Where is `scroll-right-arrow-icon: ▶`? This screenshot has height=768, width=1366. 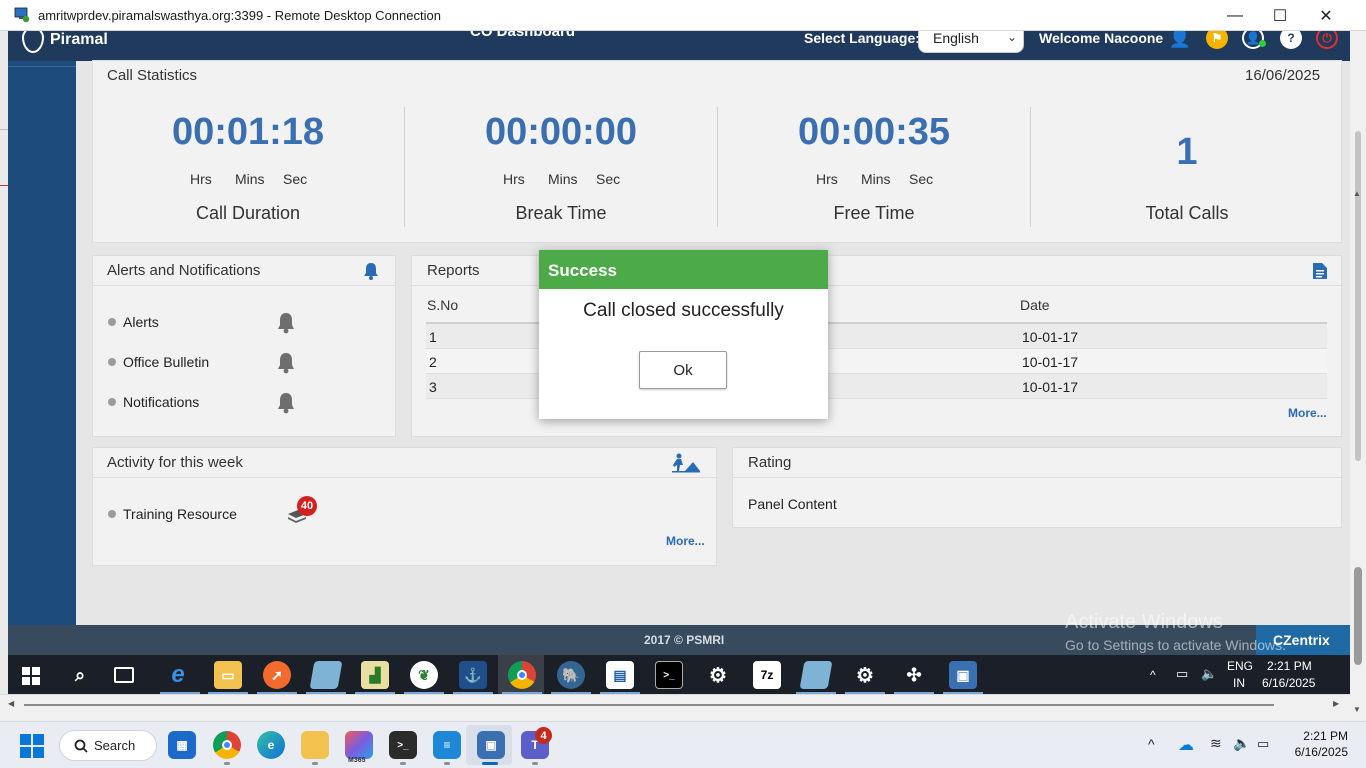
scroll-right-arrow-icon: ▶ is located at coordinates (1336, 703).